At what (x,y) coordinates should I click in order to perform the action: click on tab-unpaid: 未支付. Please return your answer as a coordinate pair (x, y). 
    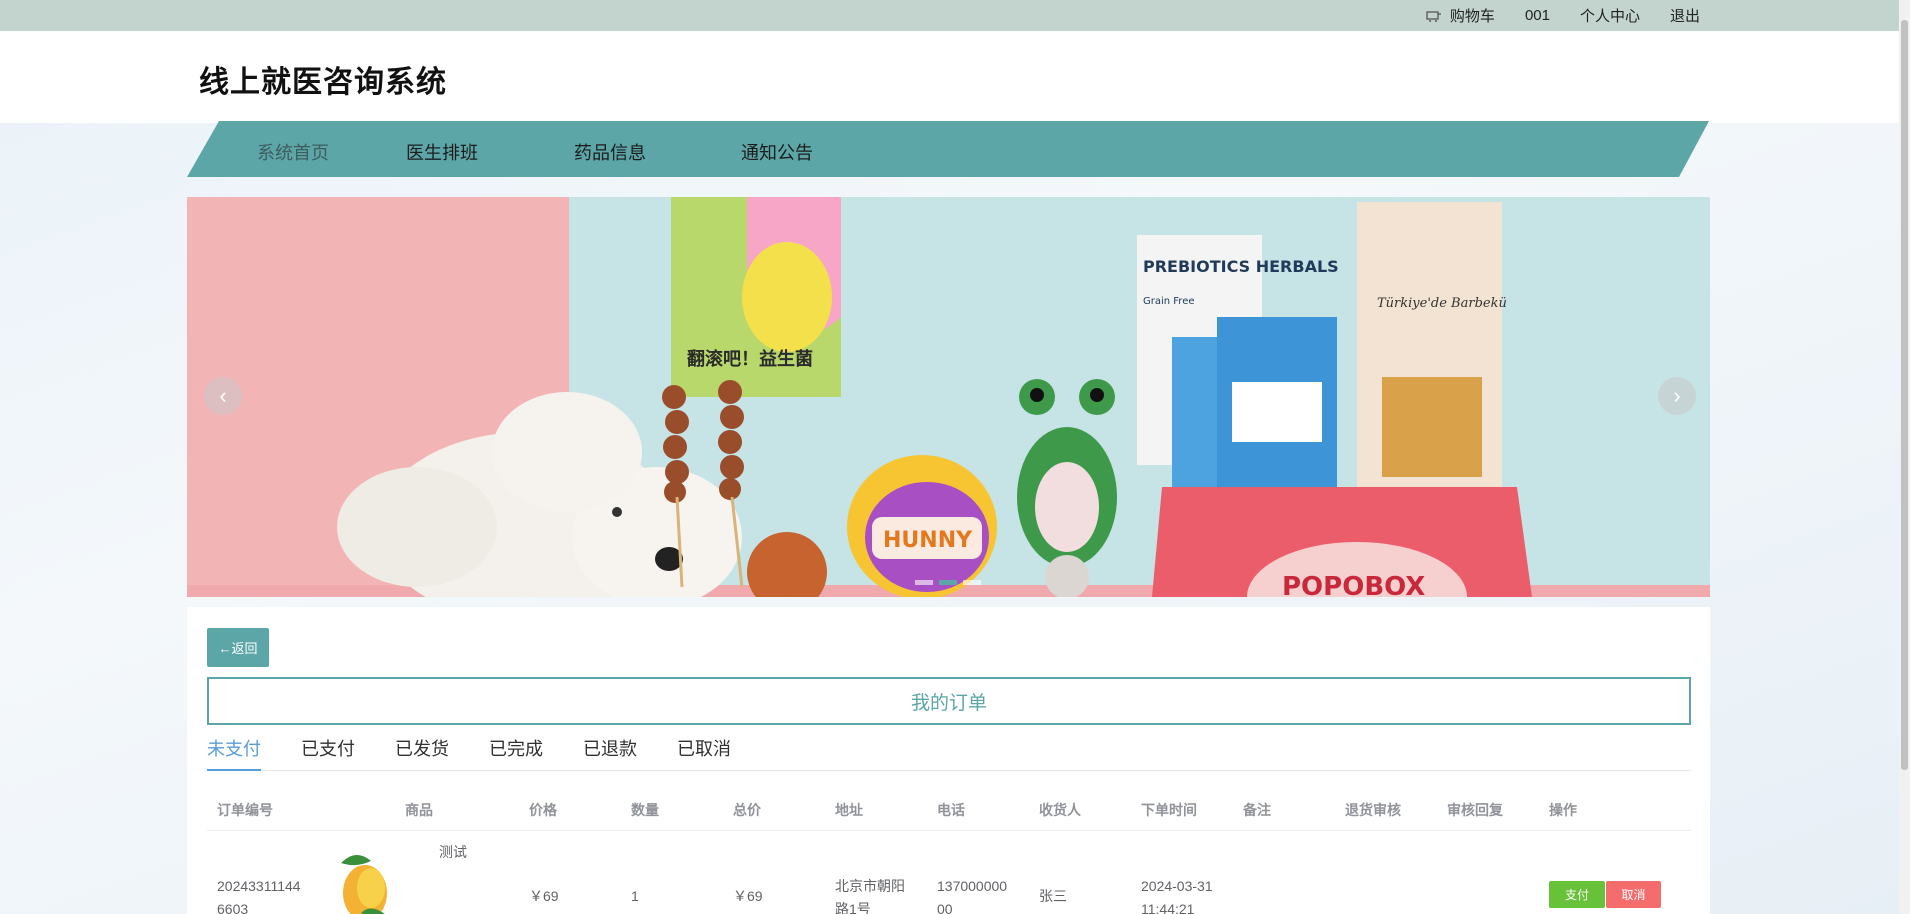
    Looking at the image, I should click on (234, 752).